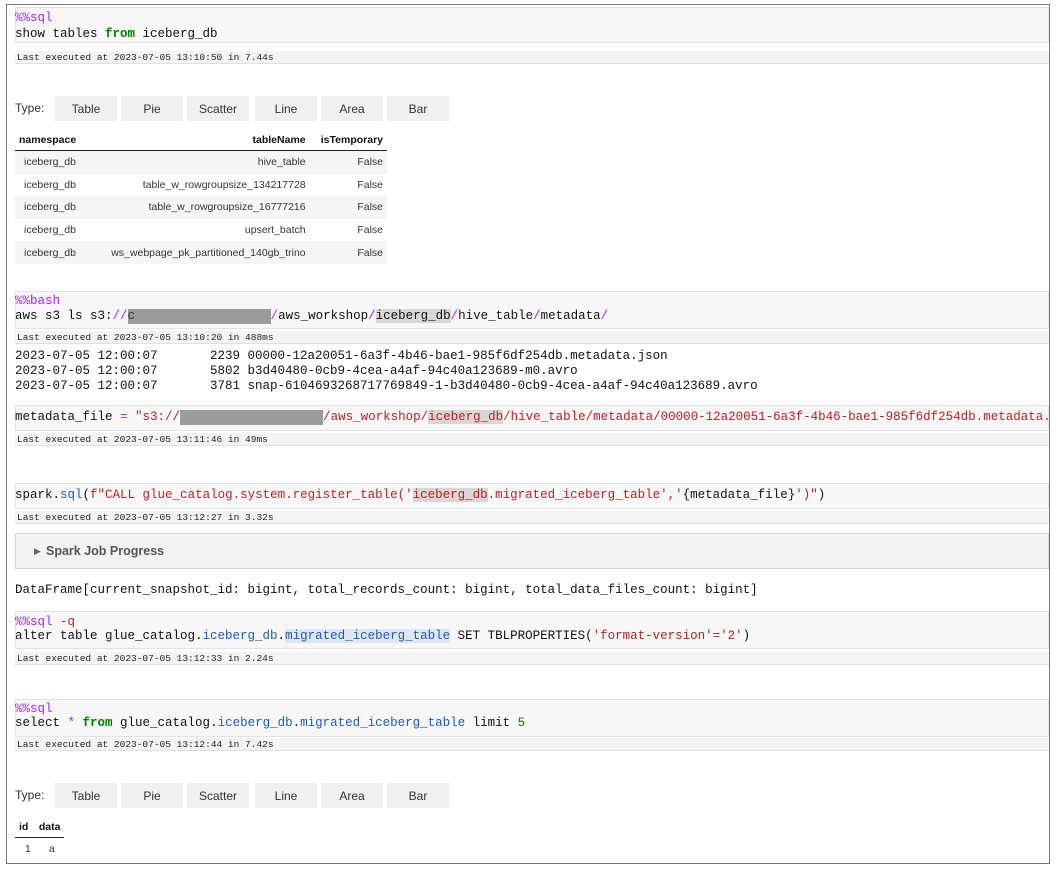 Image resolution: width=1058 pixels, height=869 pixels. Describe the element at coordinates (51, 849) in the screenshot. I see `table-cell: a` at that location.